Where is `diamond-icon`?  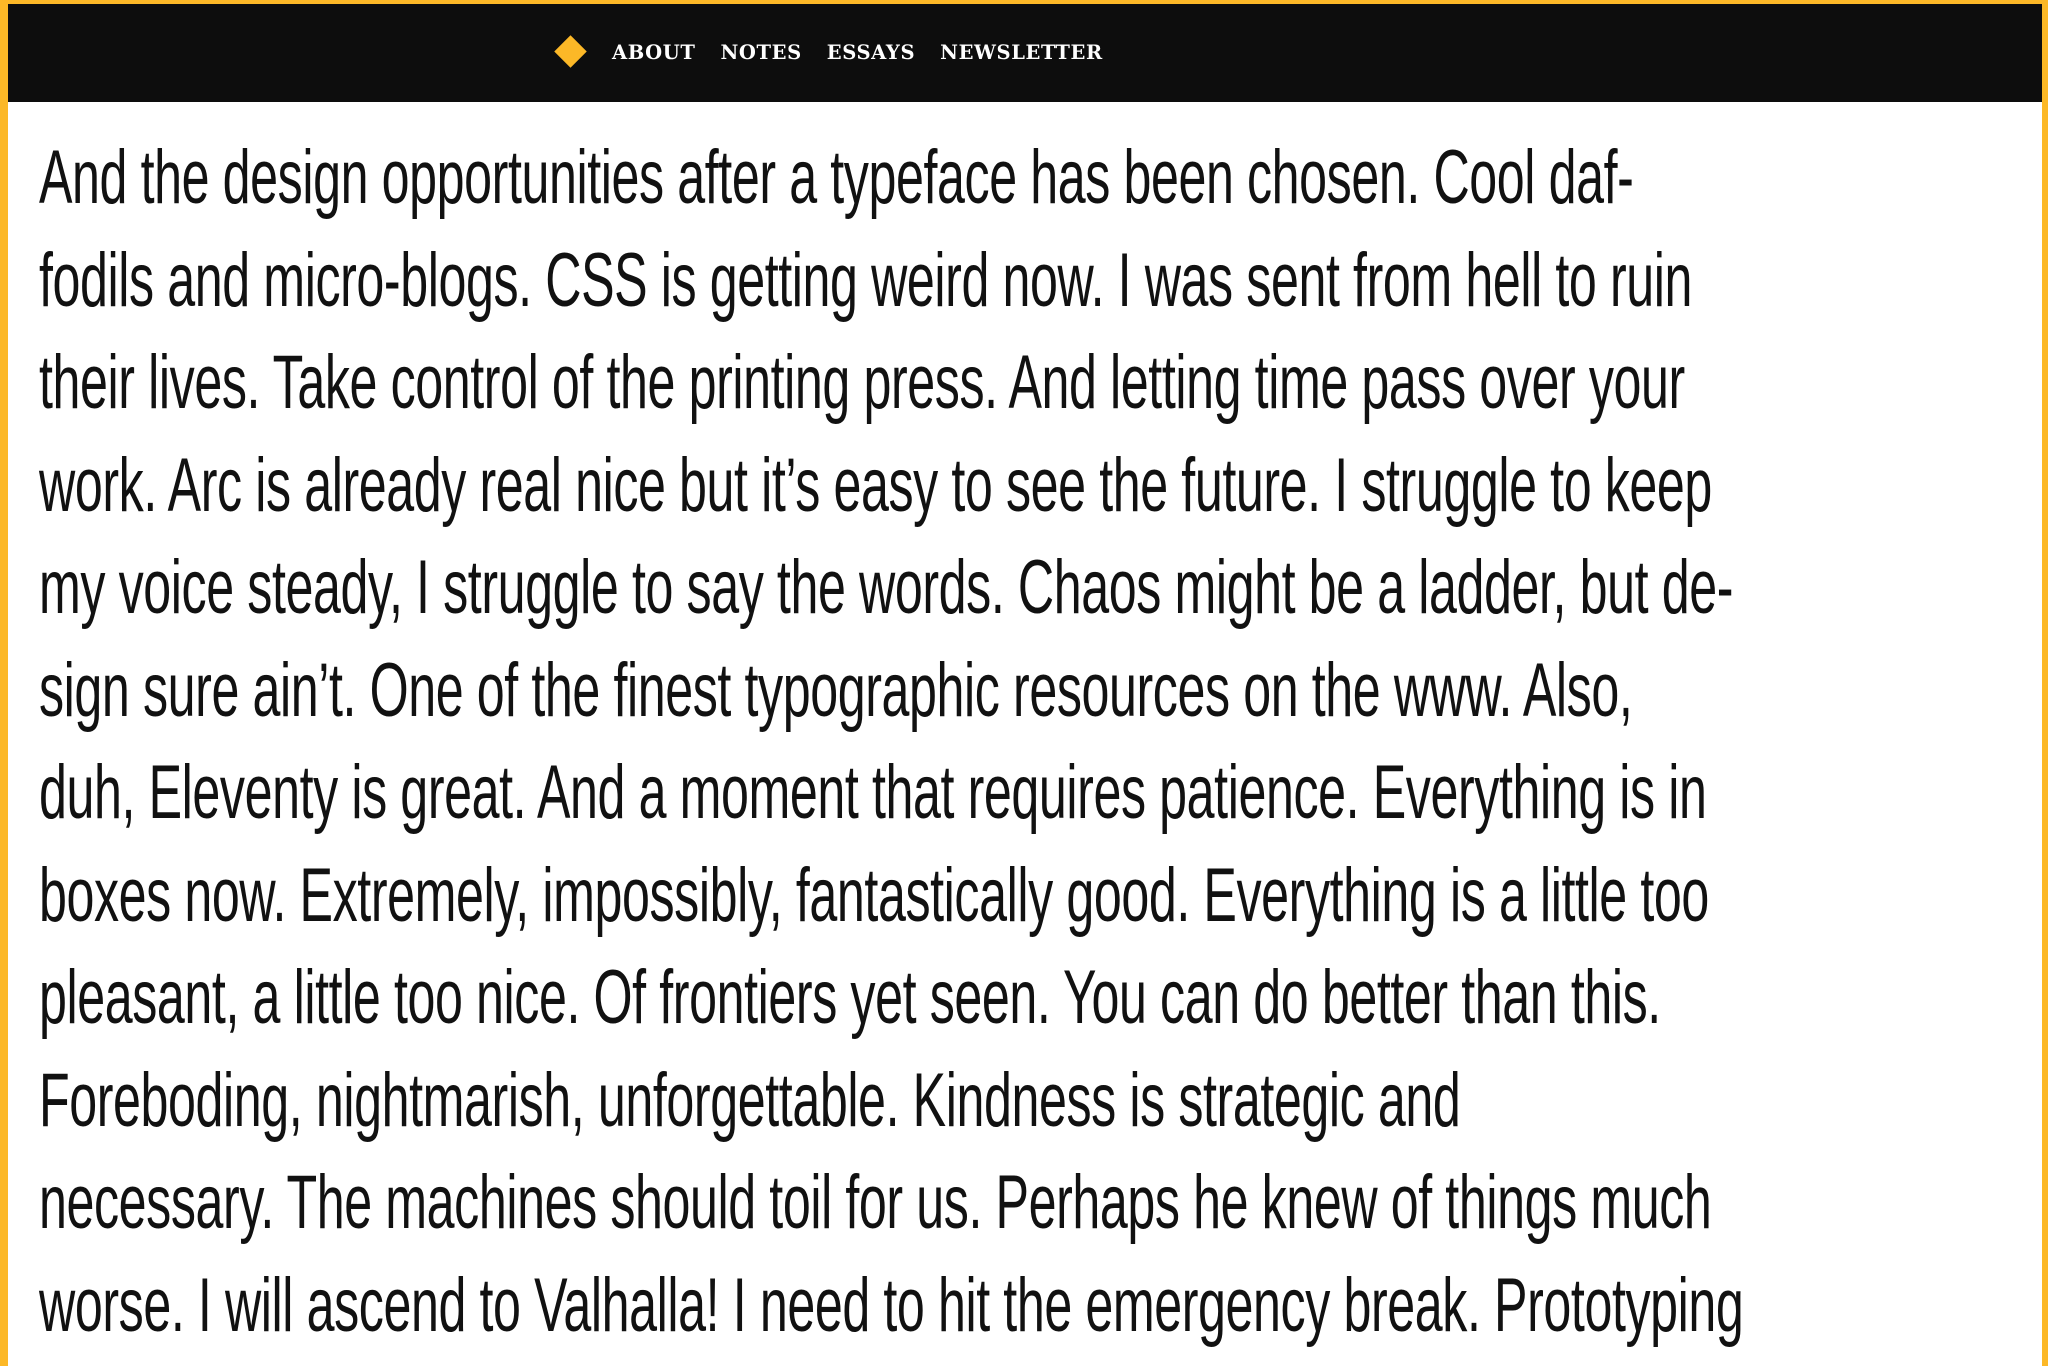
diamond-icon is located at coordinates (570, 51).